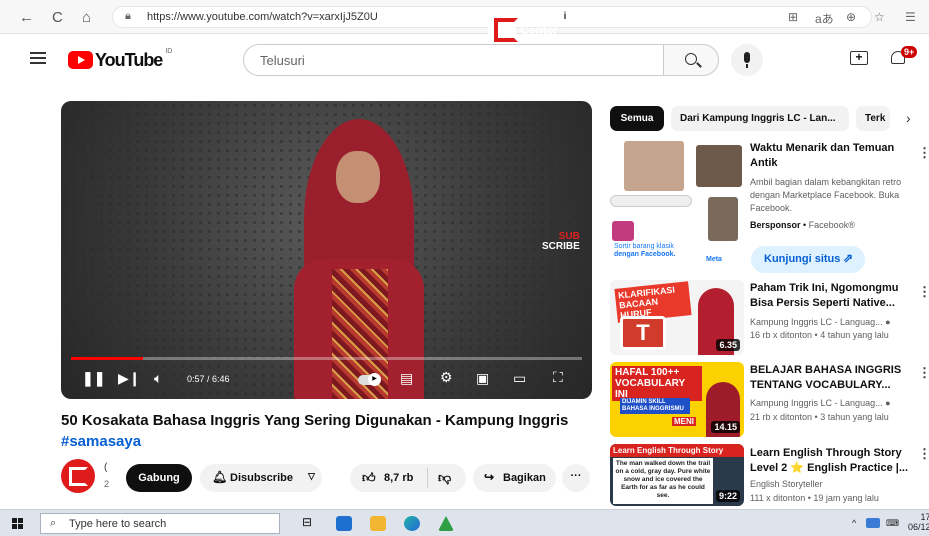  Describe the element at coordinates (159, 478) in the screenshot. I see `join-button: Gabung` at that location.